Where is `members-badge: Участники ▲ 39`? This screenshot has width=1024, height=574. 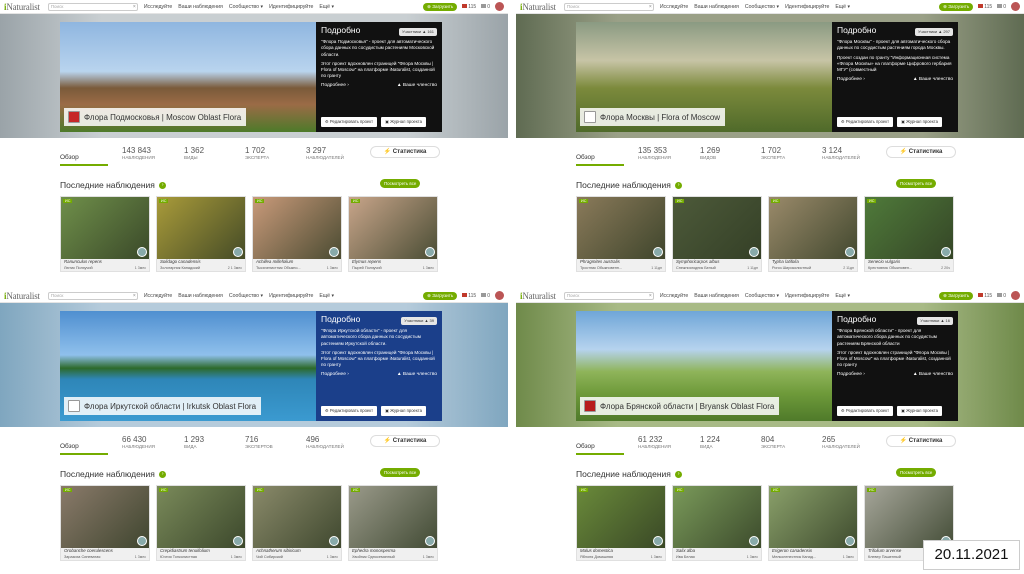
members-badge: Участники ▲ 39 is located at coordinates (419, 321).